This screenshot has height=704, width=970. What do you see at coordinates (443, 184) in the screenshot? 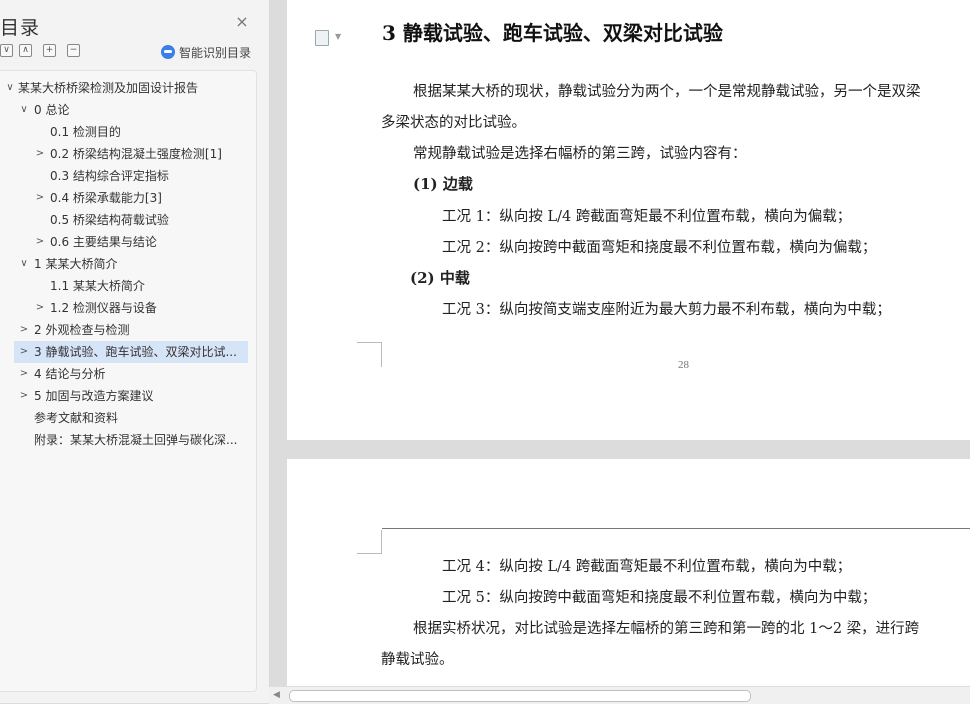
I see `subheading-side-load: (1) 边载` at bounding box center [443, 184].